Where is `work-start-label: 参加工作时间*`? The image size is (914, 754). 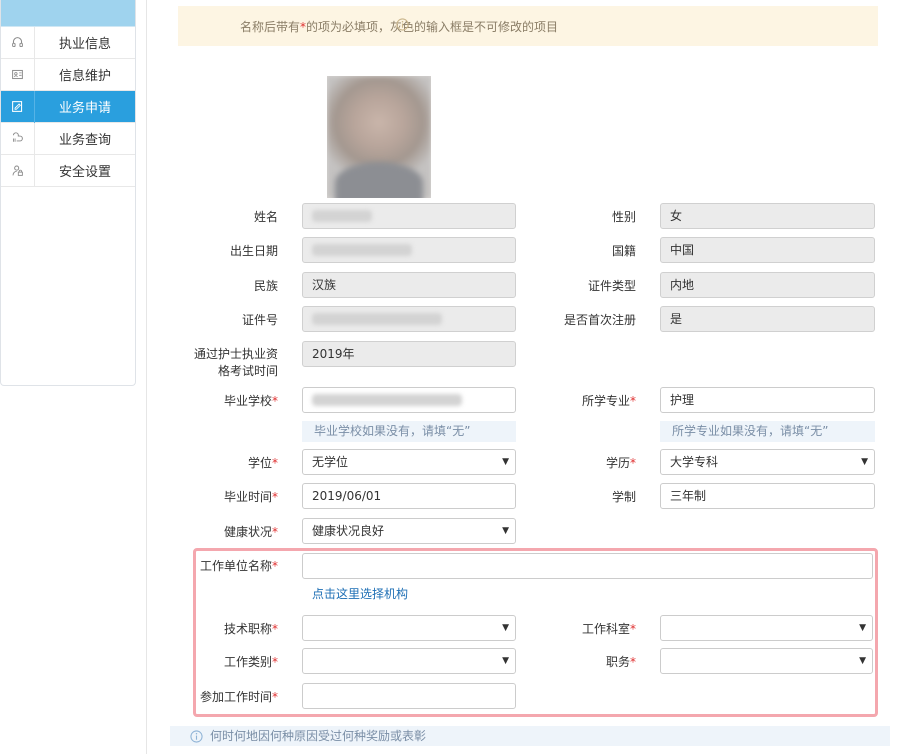
work-start-label: 参加工作时间* is located at coordinates (238, 697).